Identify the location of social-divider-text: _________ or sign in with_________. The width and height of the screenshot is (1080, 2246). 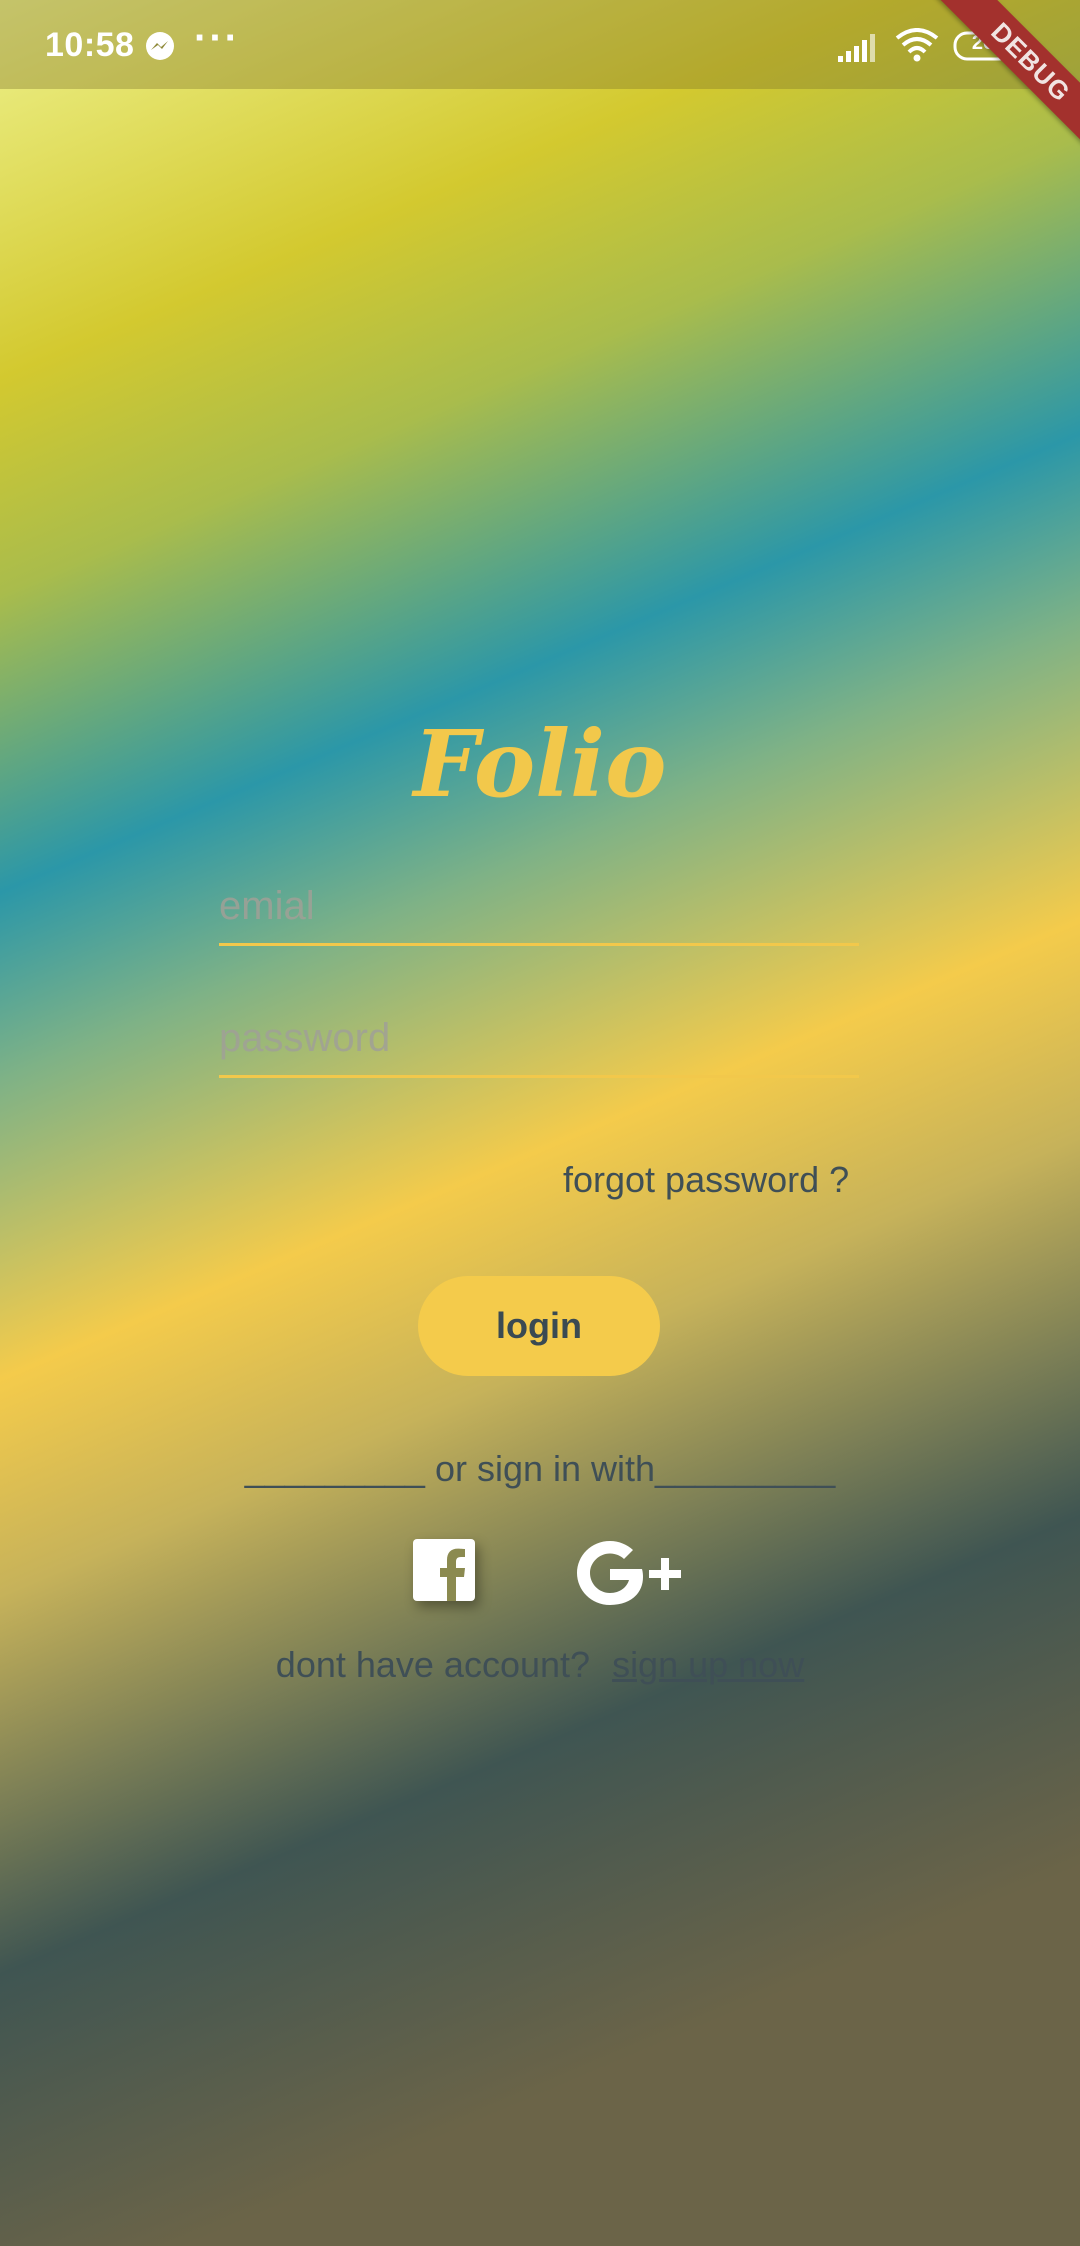
(540, 1468).